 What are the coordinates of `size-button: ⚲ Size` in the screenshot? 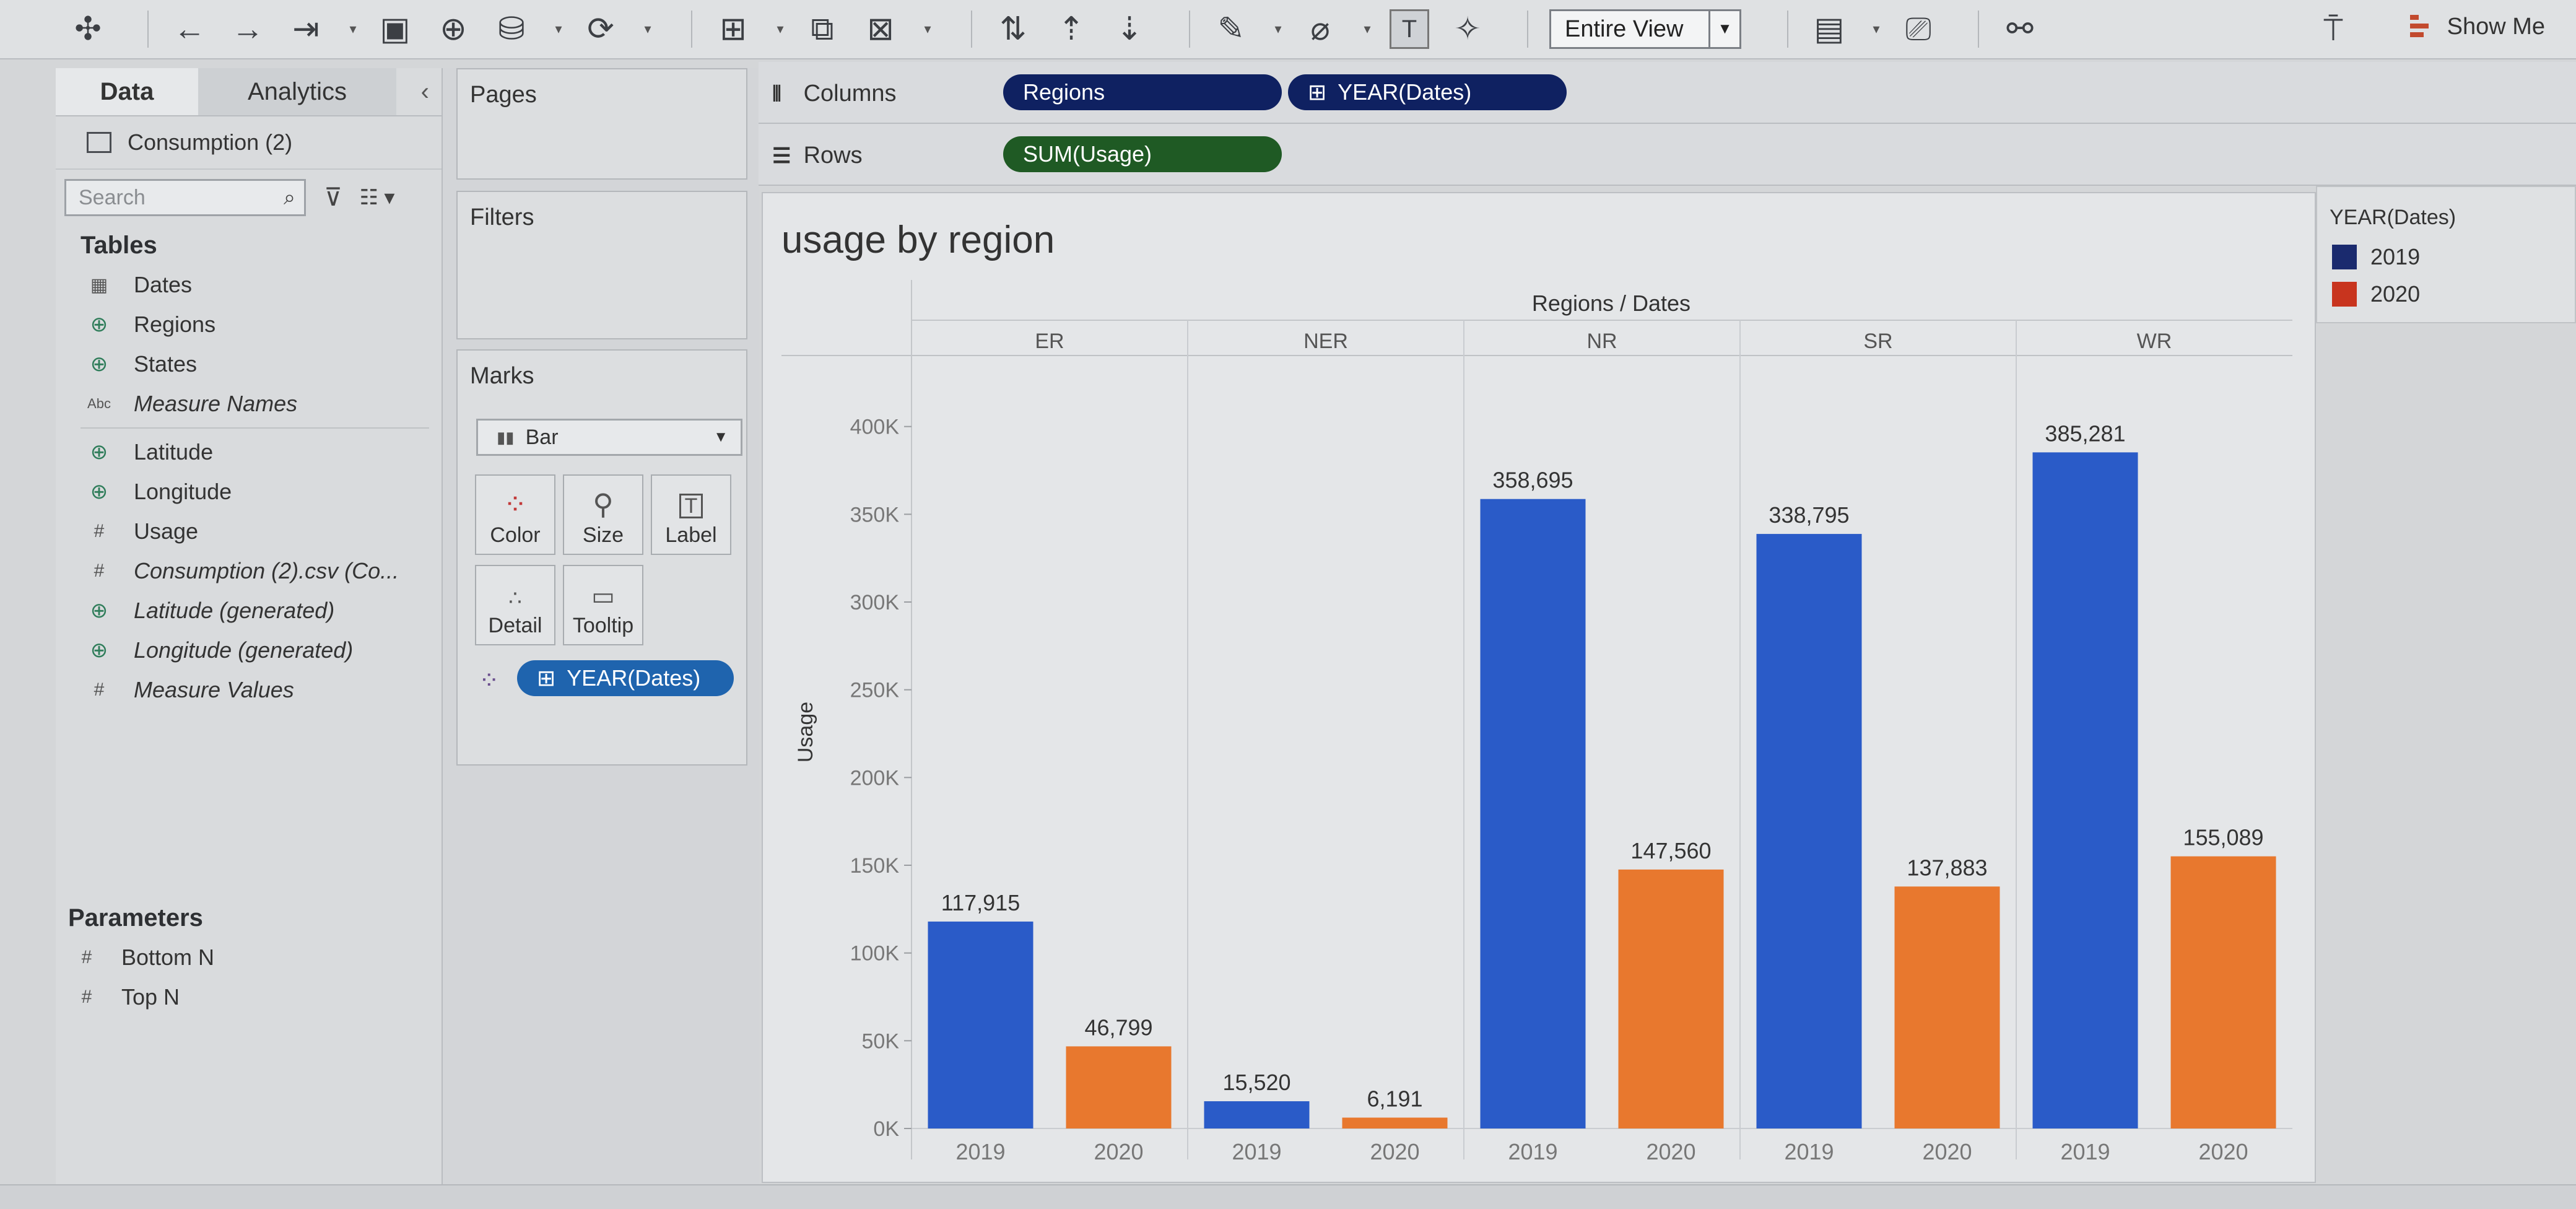 It's located at (603, 514).